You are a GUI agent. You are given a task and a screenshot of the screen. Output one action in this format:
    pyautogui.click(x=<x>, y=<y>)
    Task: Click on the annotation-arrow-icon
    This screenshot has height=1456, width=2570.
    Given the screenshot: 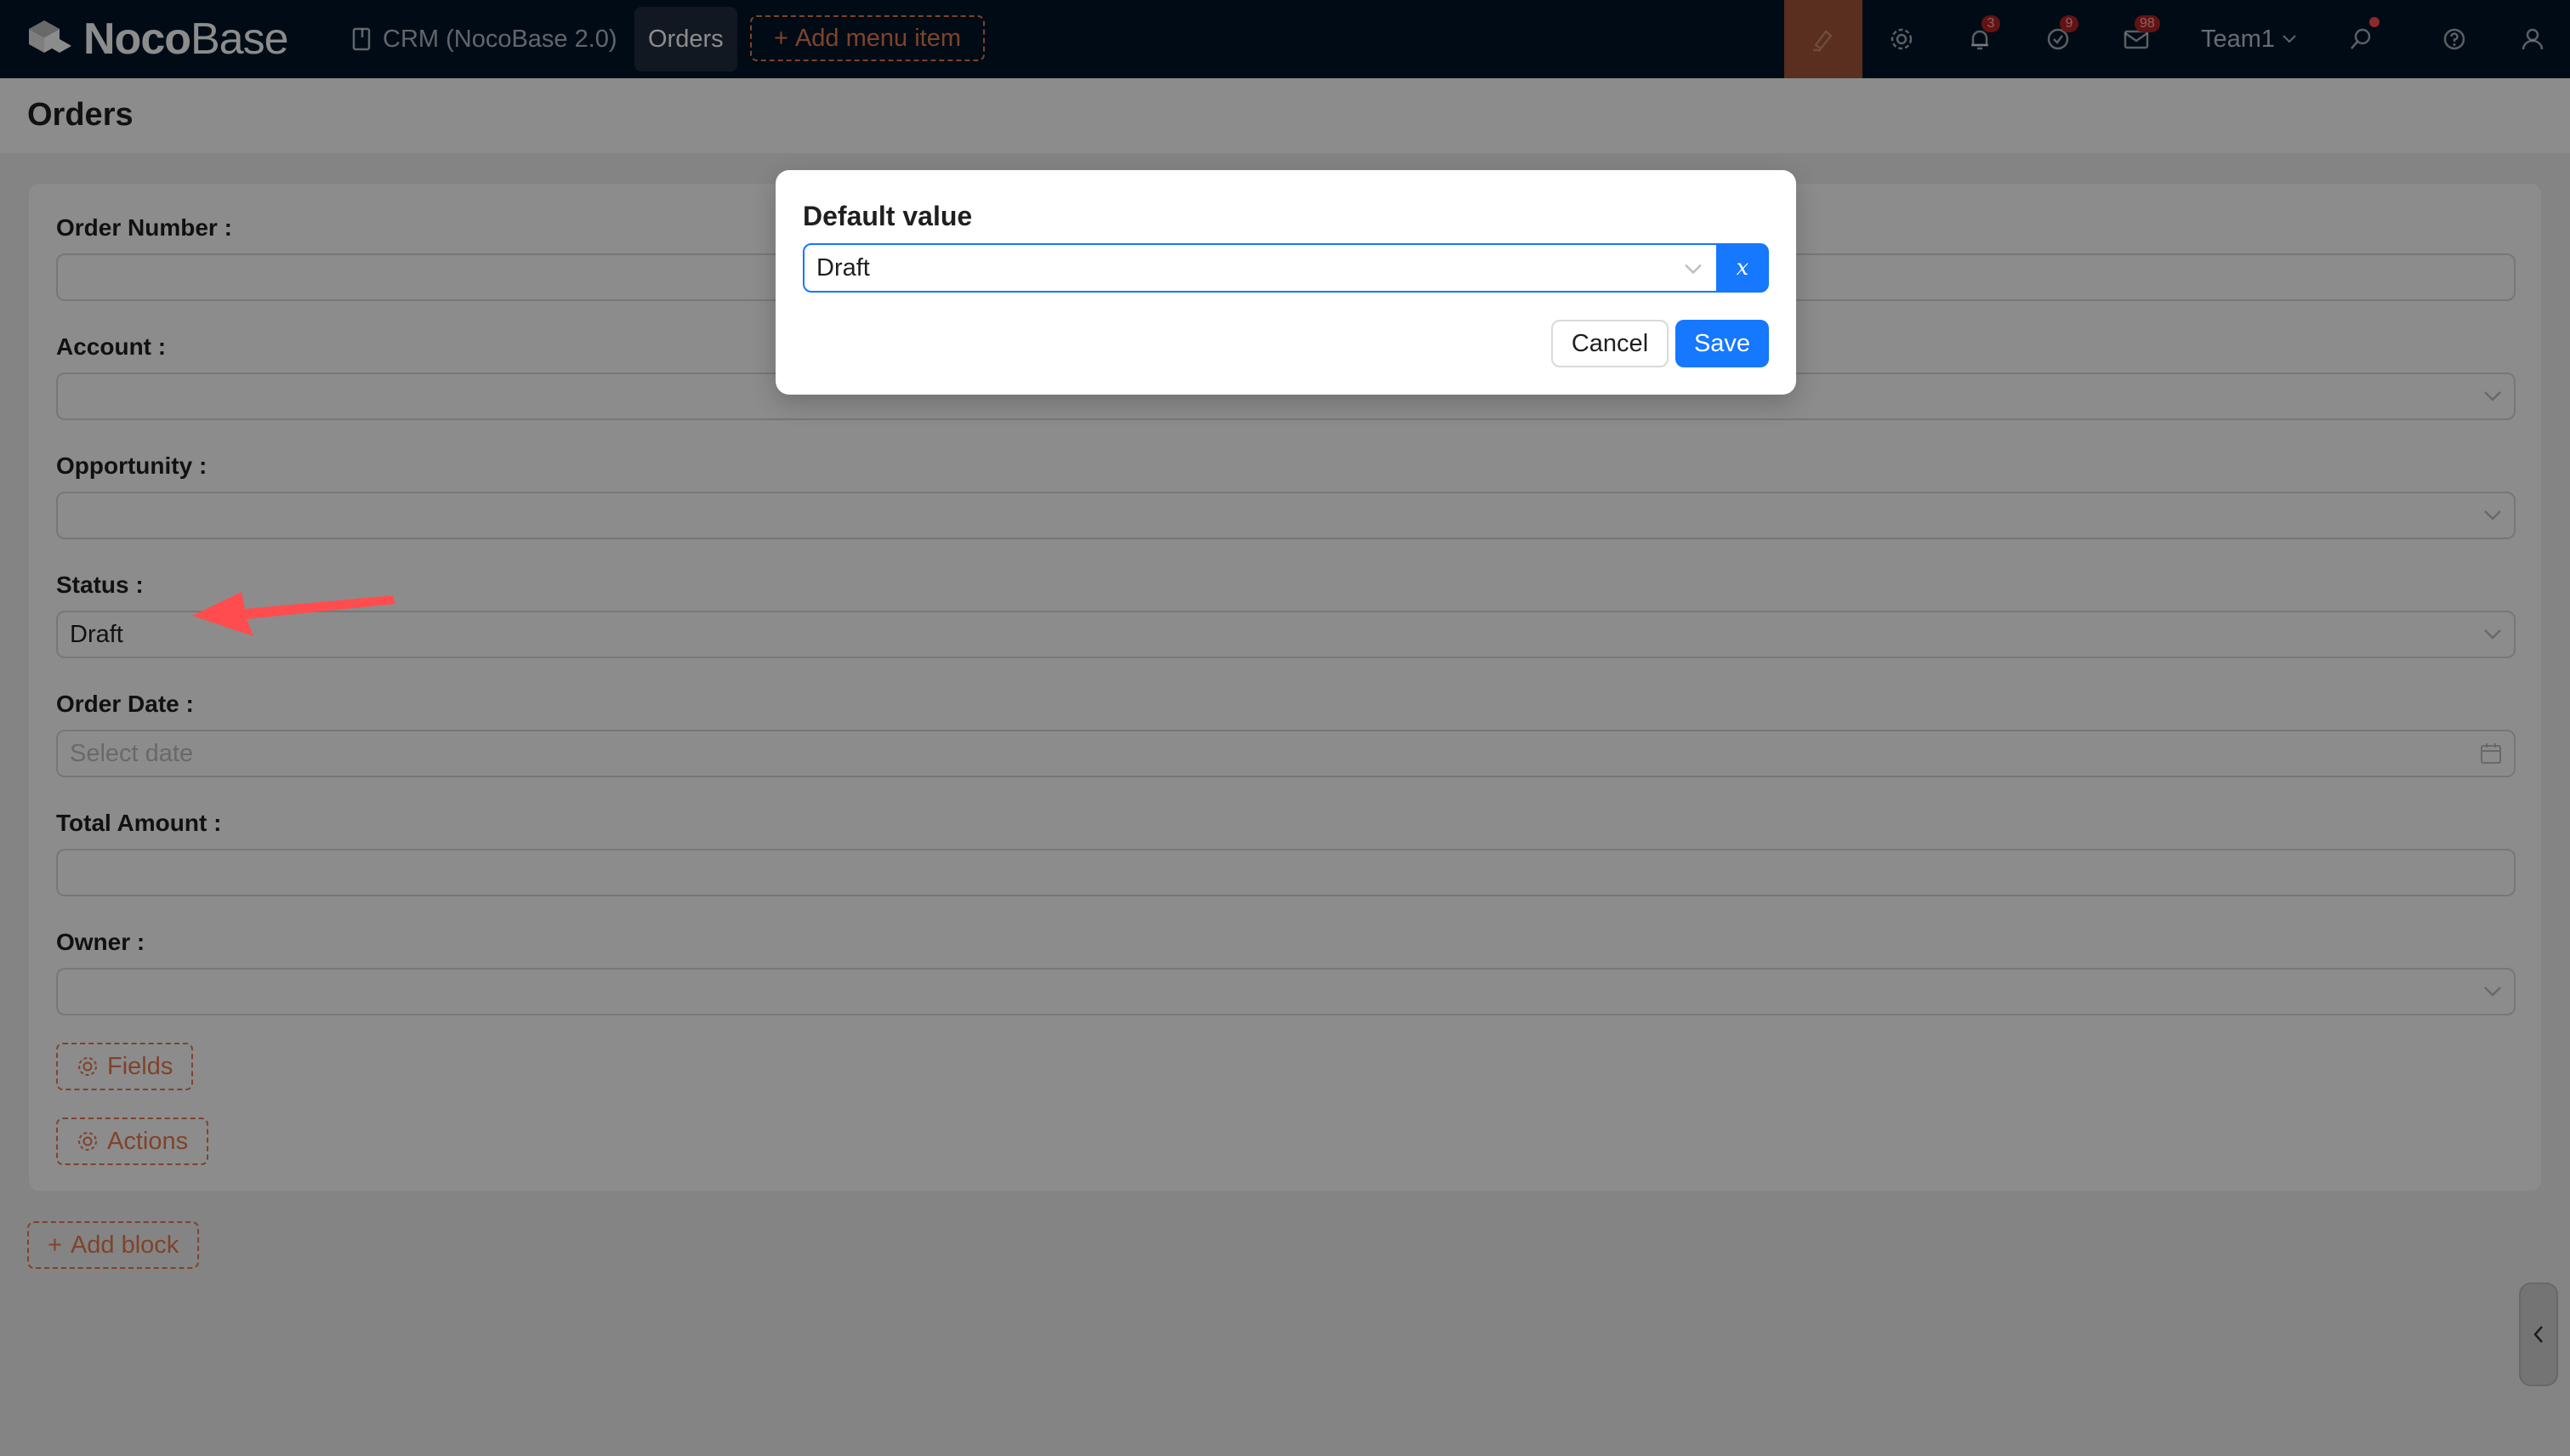 What is the action you would take?
    pyautogui.click(x=294, y=614)
    